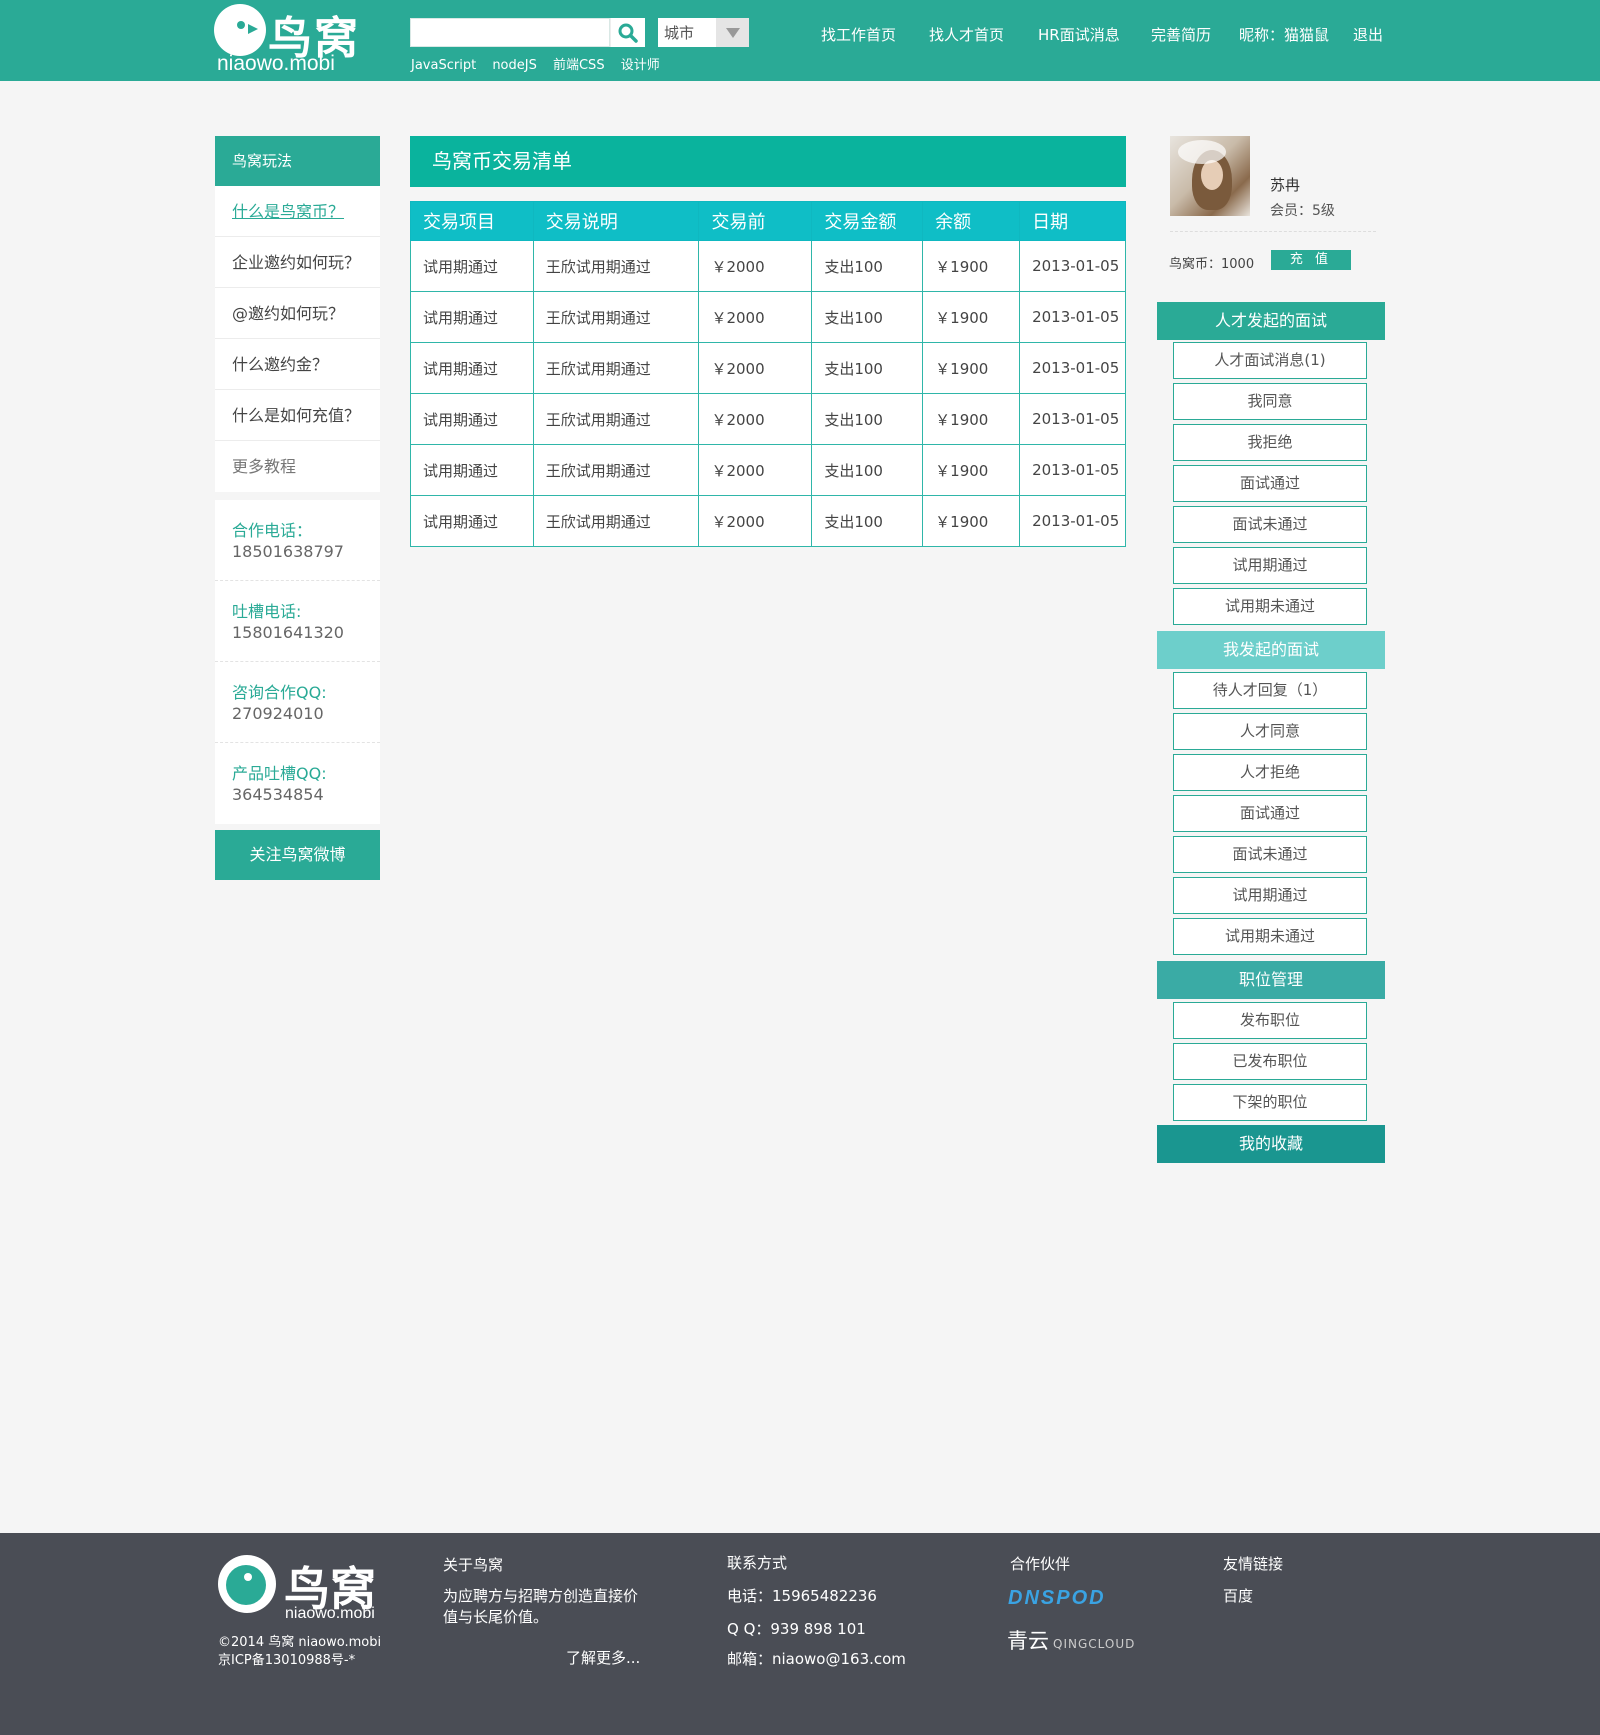 The height and width of the screenshot is (1735, 1600). Describe the element at coordinates (1270, 1102) in the screenshot. I see `menu-item: 下架的职位` at that location.